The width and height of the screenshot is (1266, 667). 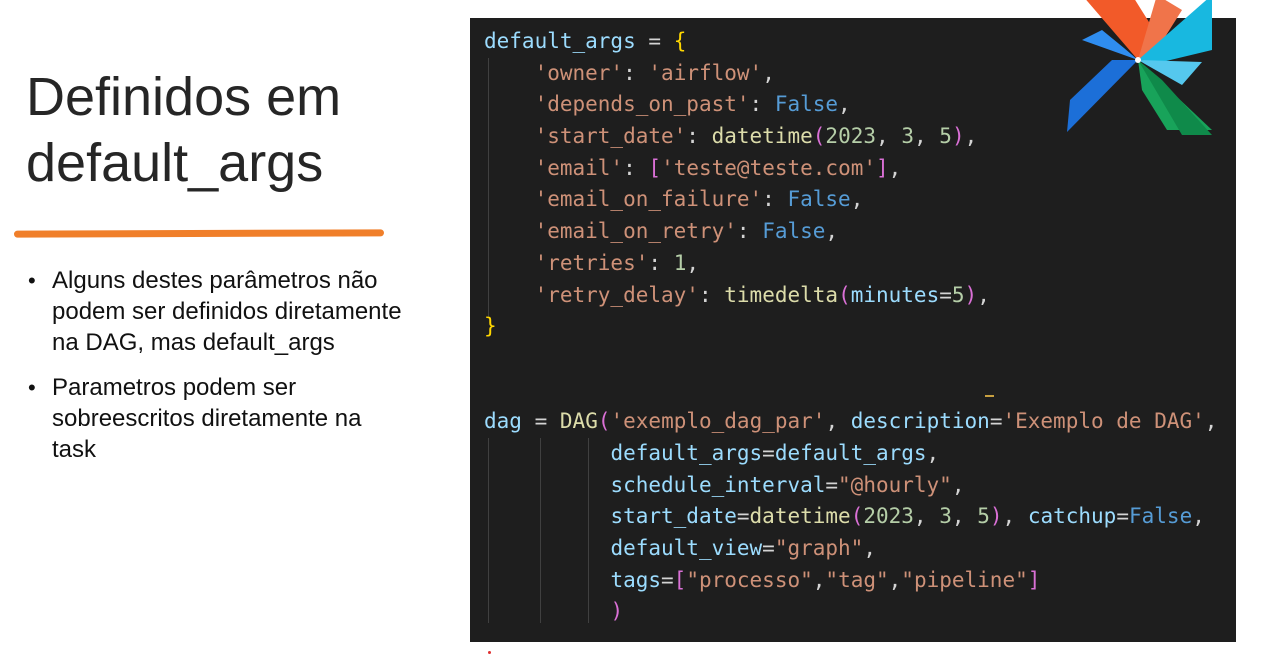 I want to click on airflow-logo-icon, so click(x=1139, y=67).